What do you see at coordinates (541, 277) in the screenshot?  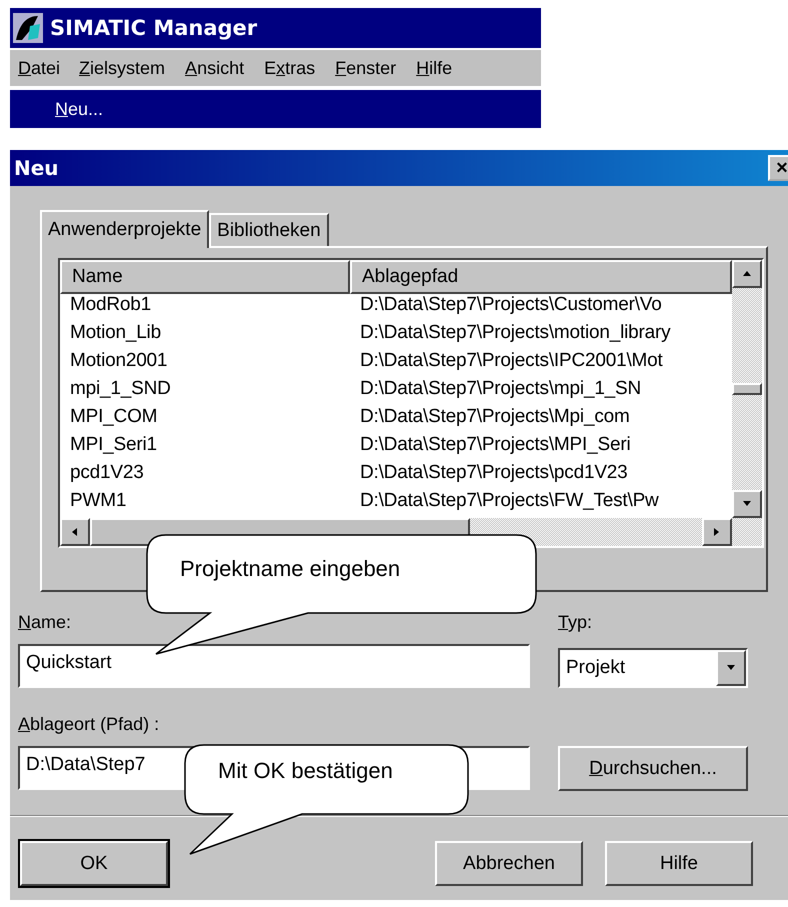 I see `column-header: Ablagepfad` at bounding box center [541, 277].